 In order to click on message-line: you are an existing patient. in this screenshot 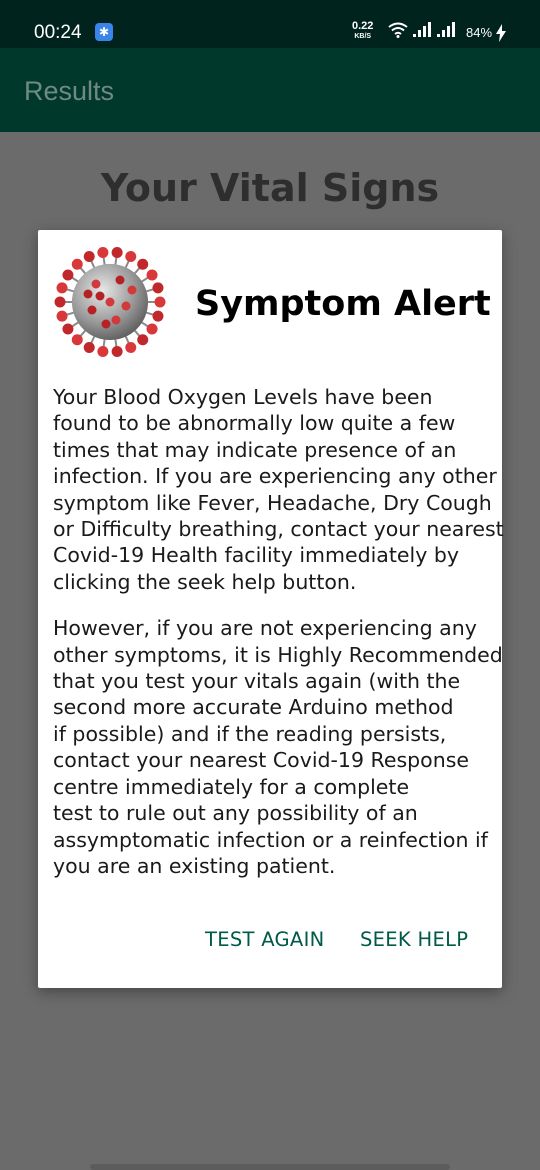, I will do `click(194, 865)`.